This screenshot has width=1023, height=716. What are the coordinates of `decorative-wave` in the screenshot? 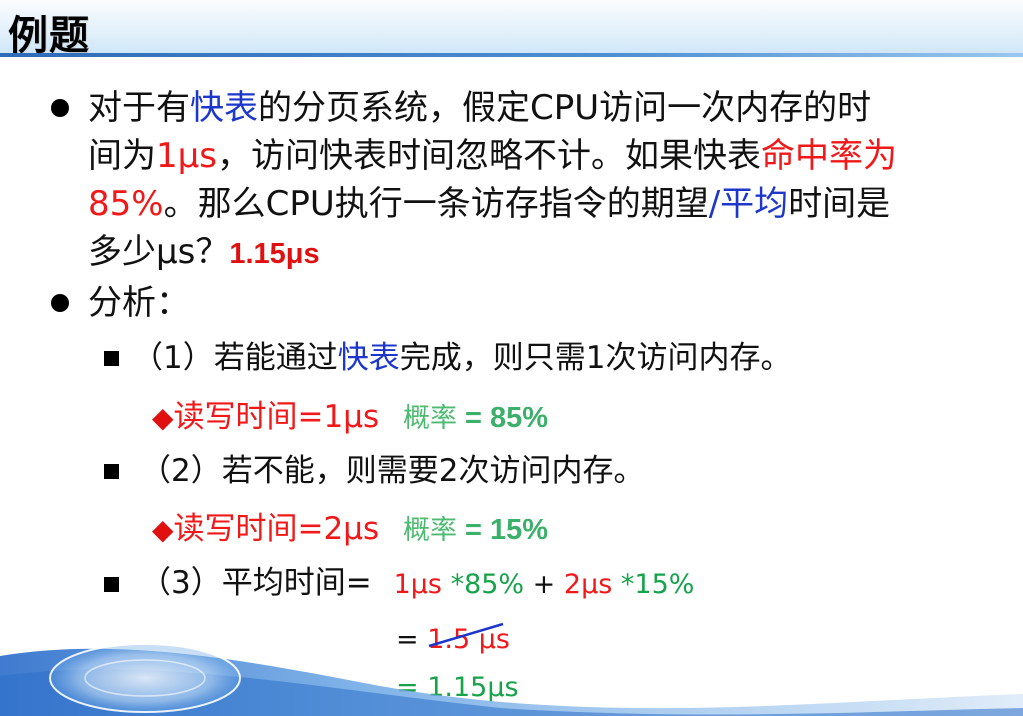 It's located at (511, 679).